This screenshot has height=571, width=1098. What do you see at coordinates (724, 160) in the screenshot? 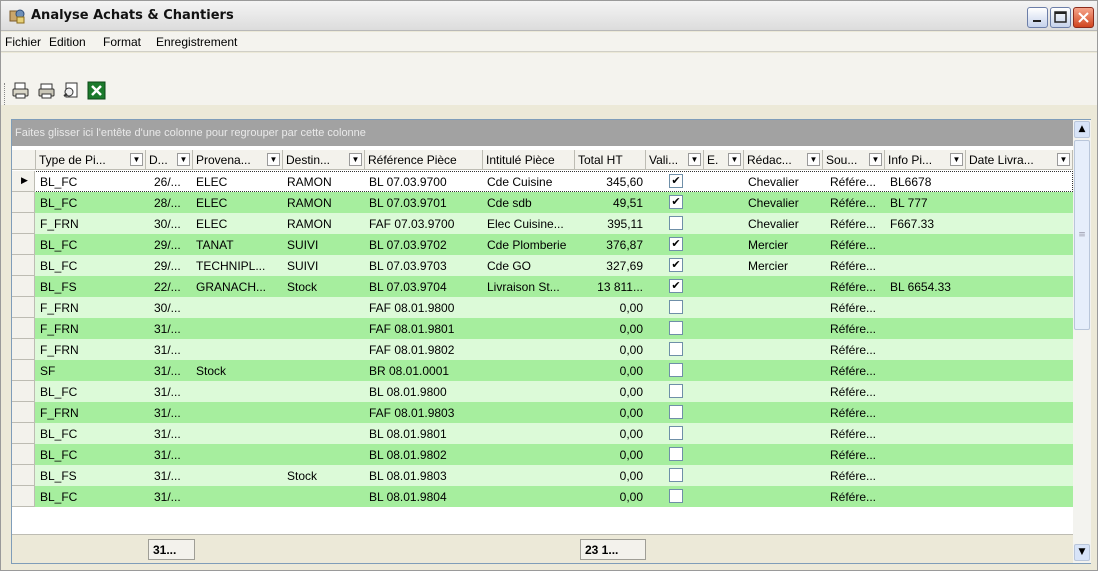
I see `col-header-e: E. ▼` at bounding box center [724, 160].